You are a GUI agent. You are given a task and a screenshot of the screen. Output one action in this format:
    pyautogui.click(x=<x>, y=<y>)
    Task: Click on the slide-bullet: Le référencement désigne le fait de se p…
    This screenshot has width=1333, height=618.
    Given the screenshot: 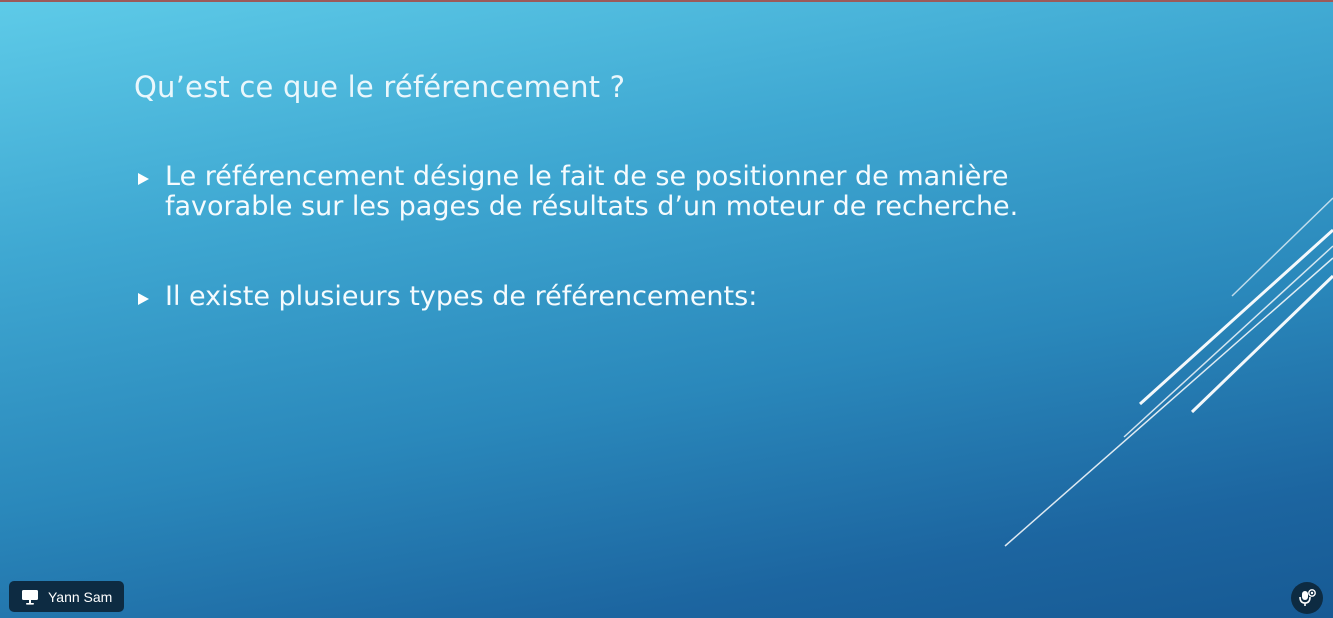 What is the action you would take?
    pyautogui.click(x=636, y=192)
    